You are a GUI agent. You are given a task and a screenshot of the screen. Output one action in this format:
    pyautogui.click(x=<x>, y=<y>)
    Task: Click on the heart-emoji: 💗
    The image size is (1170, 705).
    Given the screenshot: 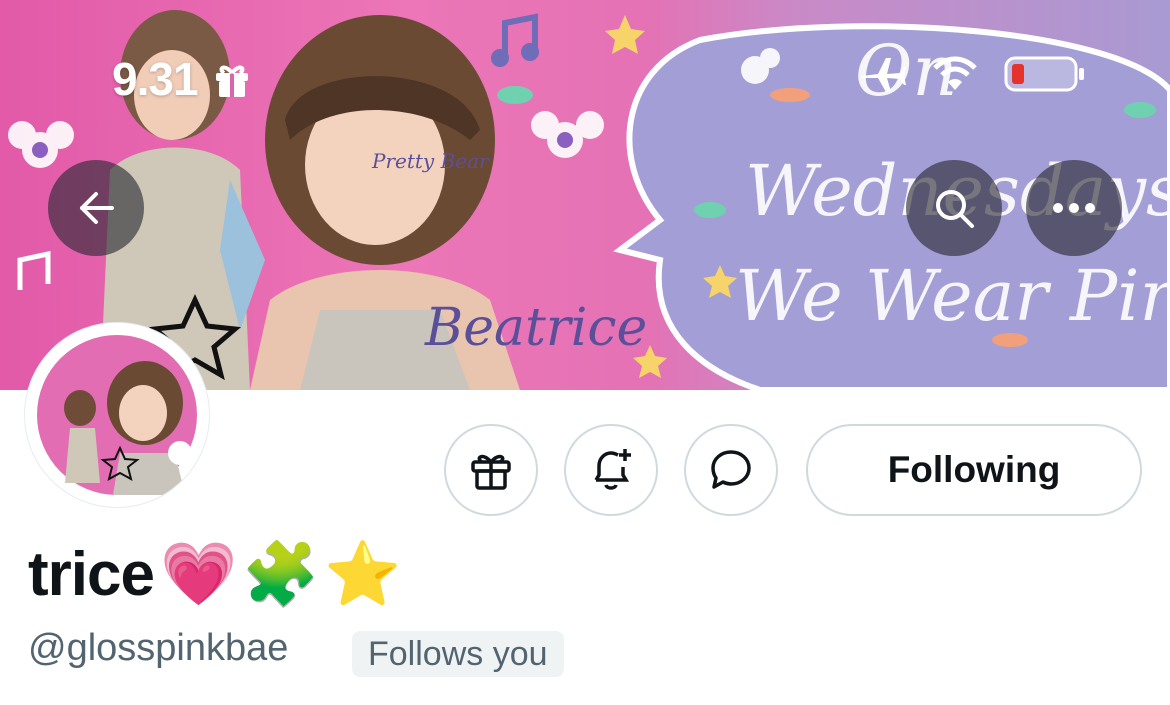 What is the action you would take?
    pyautogui.click(x=198, y=574)
    